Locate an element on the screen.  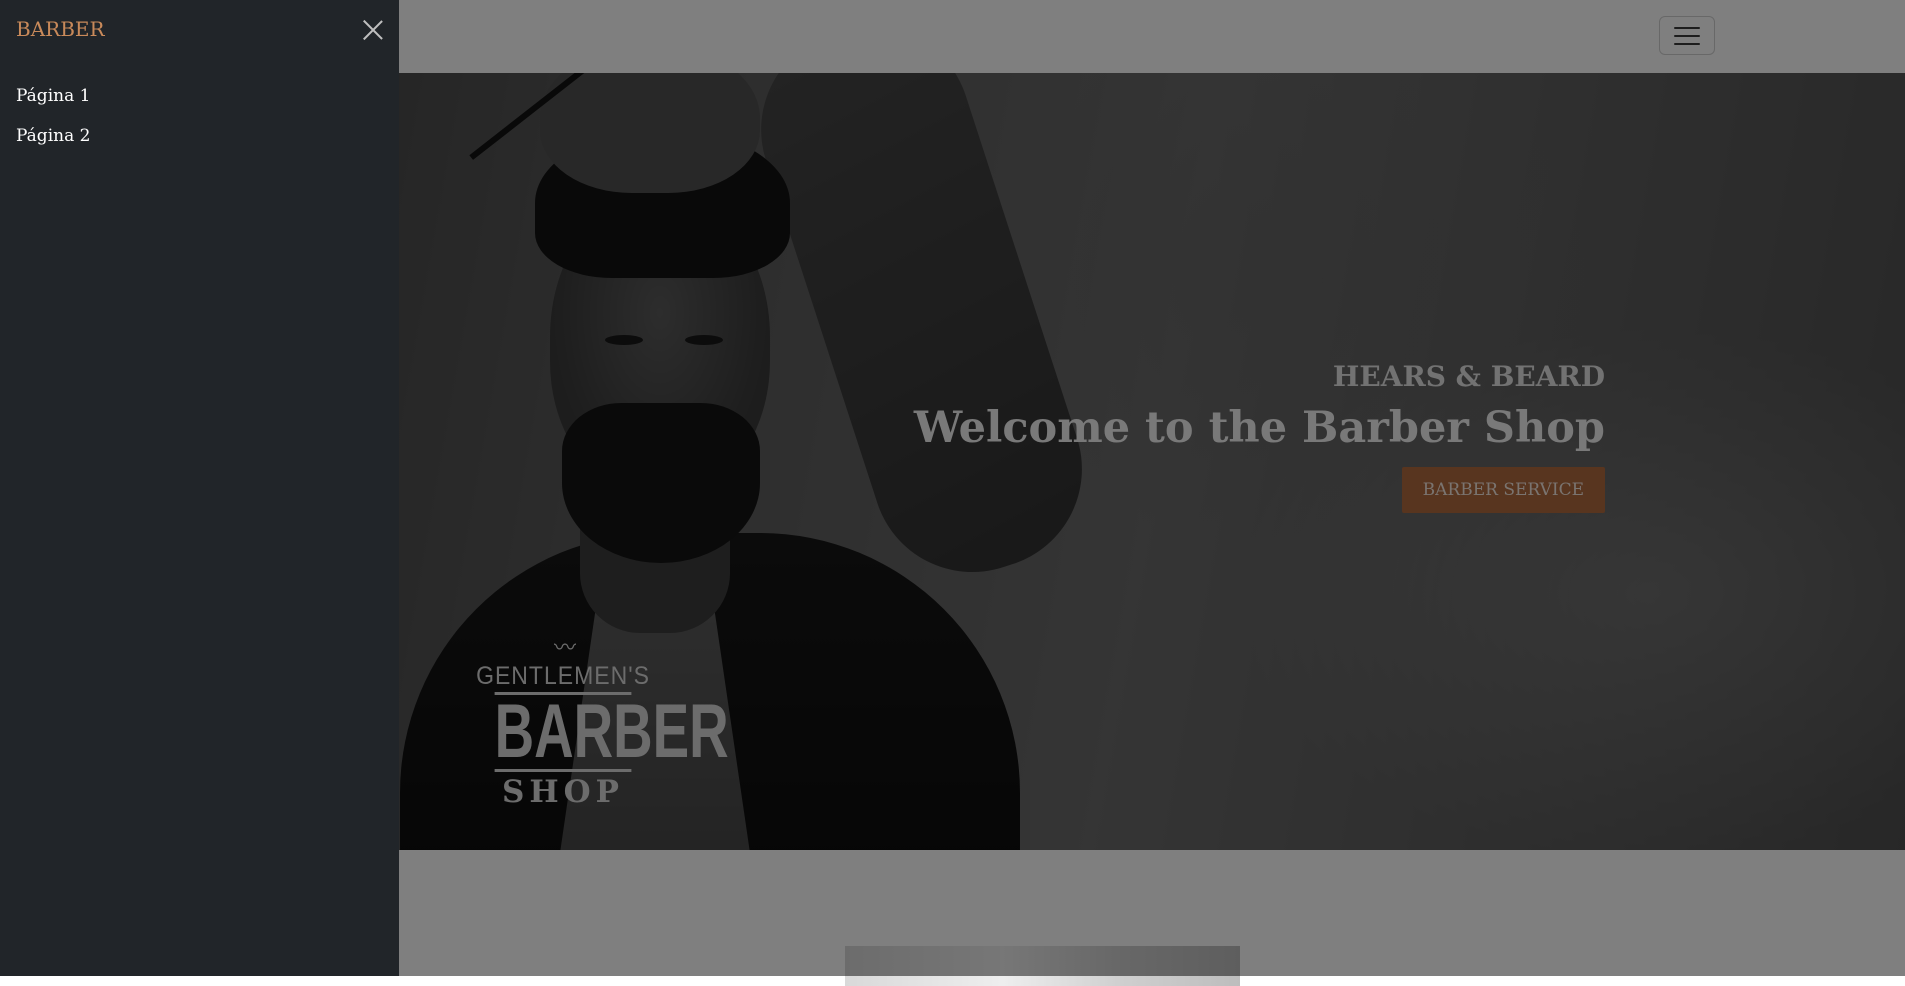
offcanvas-title: BARBER is located at coordinates (60, 29).